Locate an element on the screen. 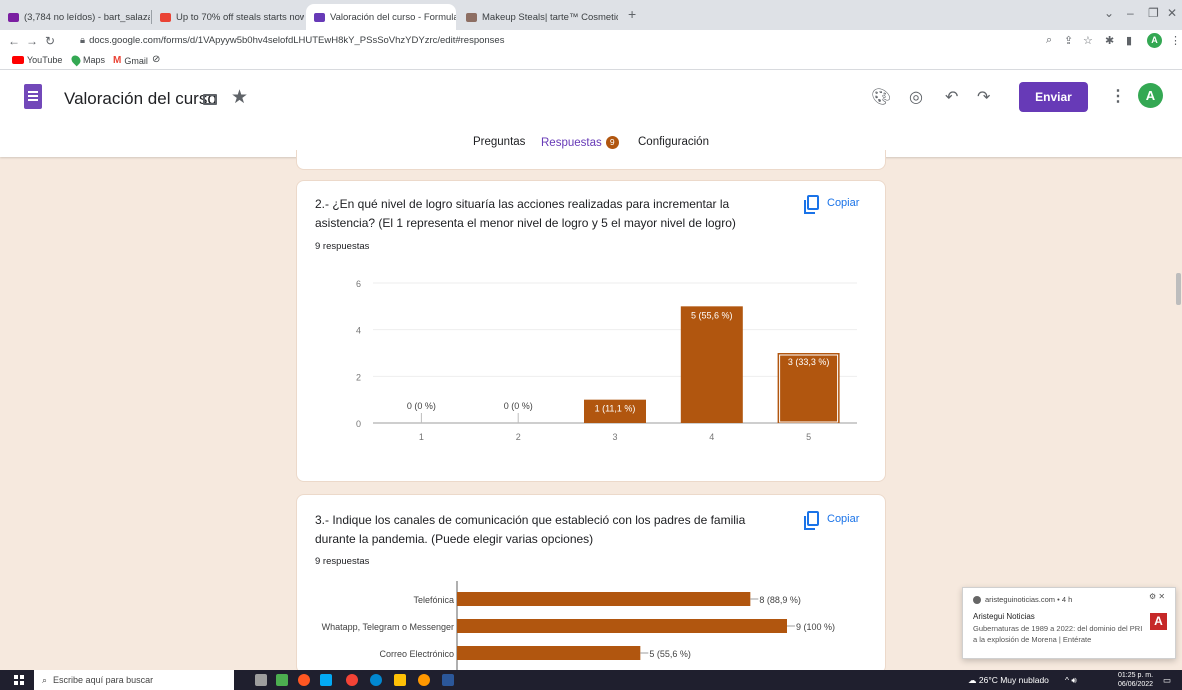  extensions-icon: ✱ is located at coordinates (1109, 40).